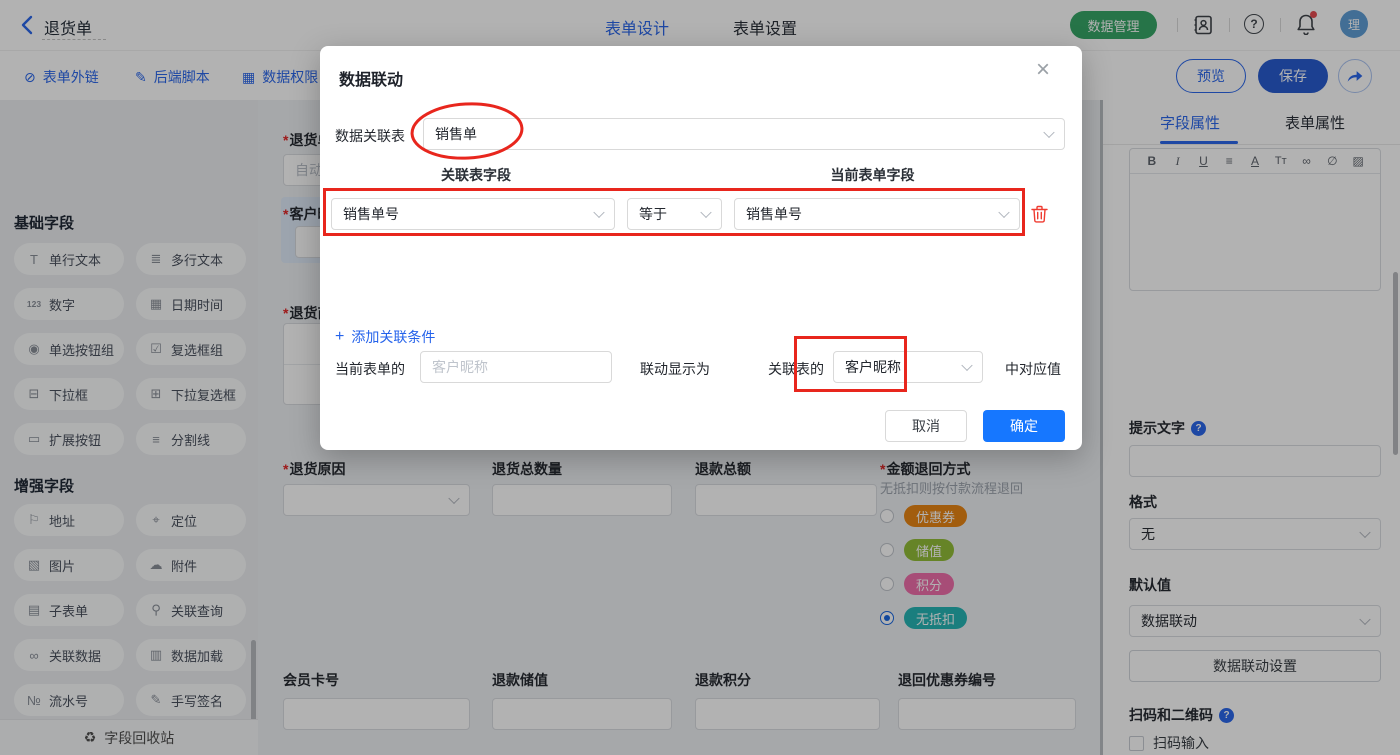 The width and height of the screenshot is (1400, 755). I want to click on map-suffix-label: 中对应值, so click(1033, 369).